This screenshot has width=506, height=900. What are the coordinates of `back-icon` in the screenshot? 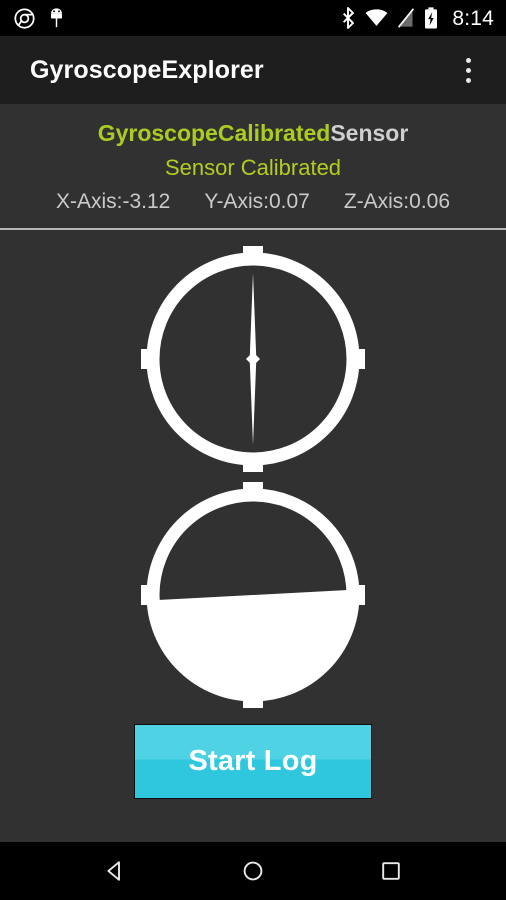 It's located at (113, 871).